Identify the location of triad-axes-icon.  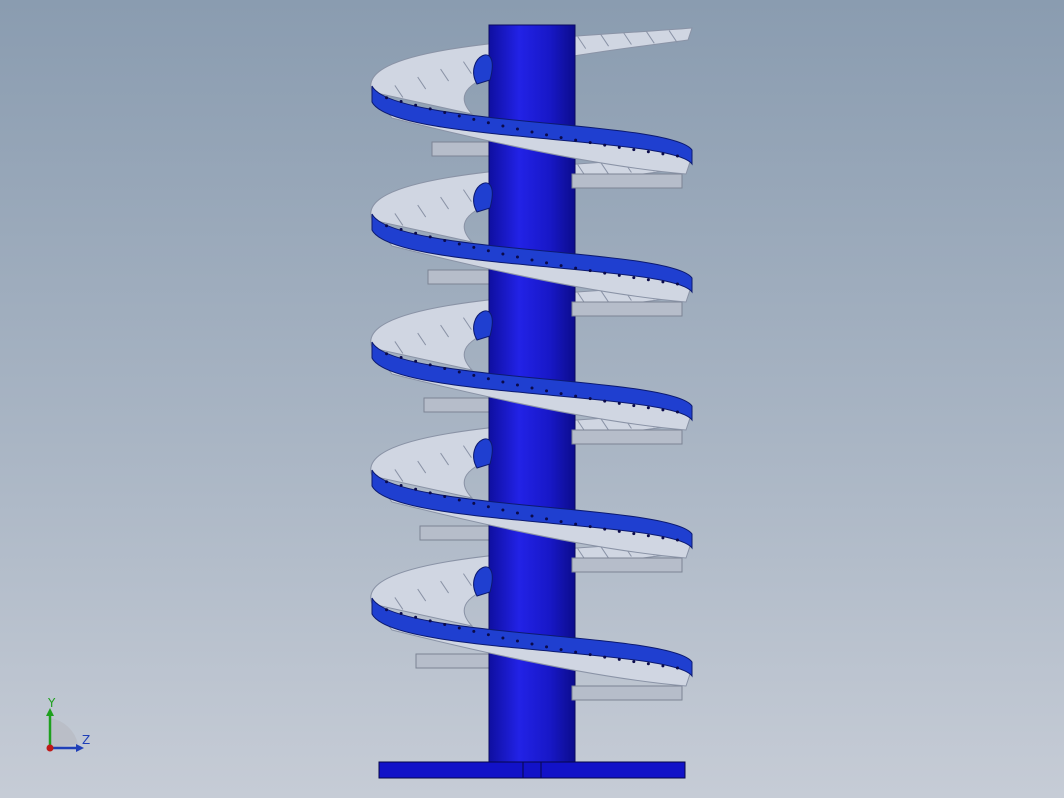
(65, 730).